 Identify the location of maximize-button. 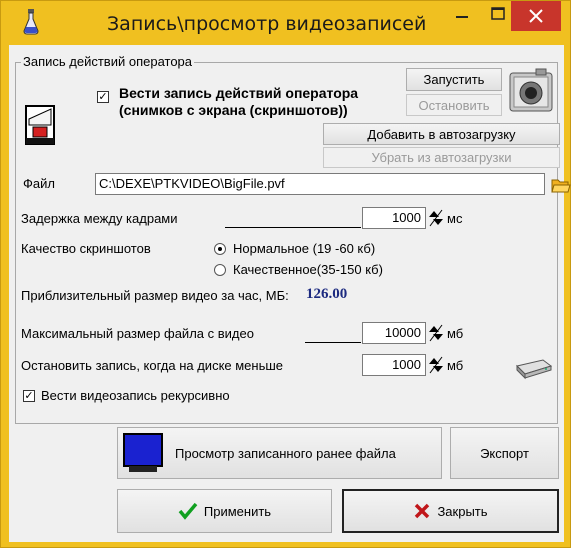
(498, 16).